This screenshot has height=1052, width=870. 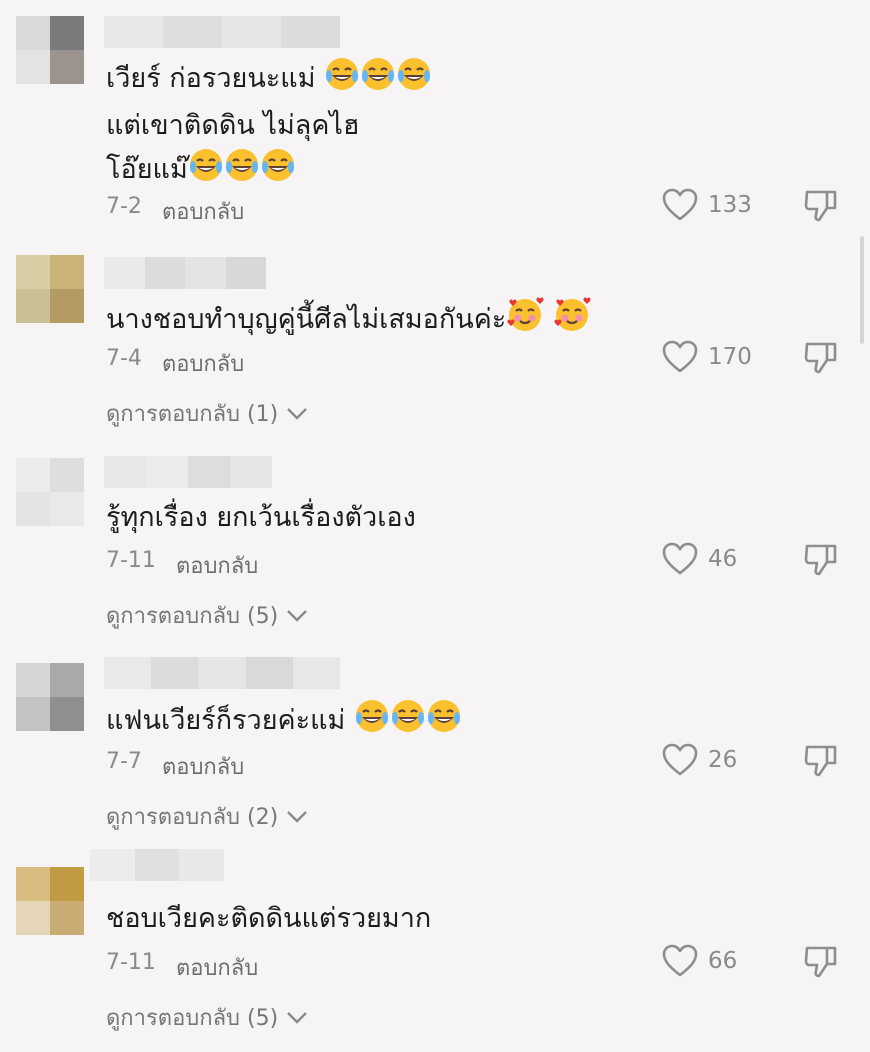 I want to click on comment-line: ชอบเวียคะติดดินแต่รวยมาก, so click(x=269, y=918).